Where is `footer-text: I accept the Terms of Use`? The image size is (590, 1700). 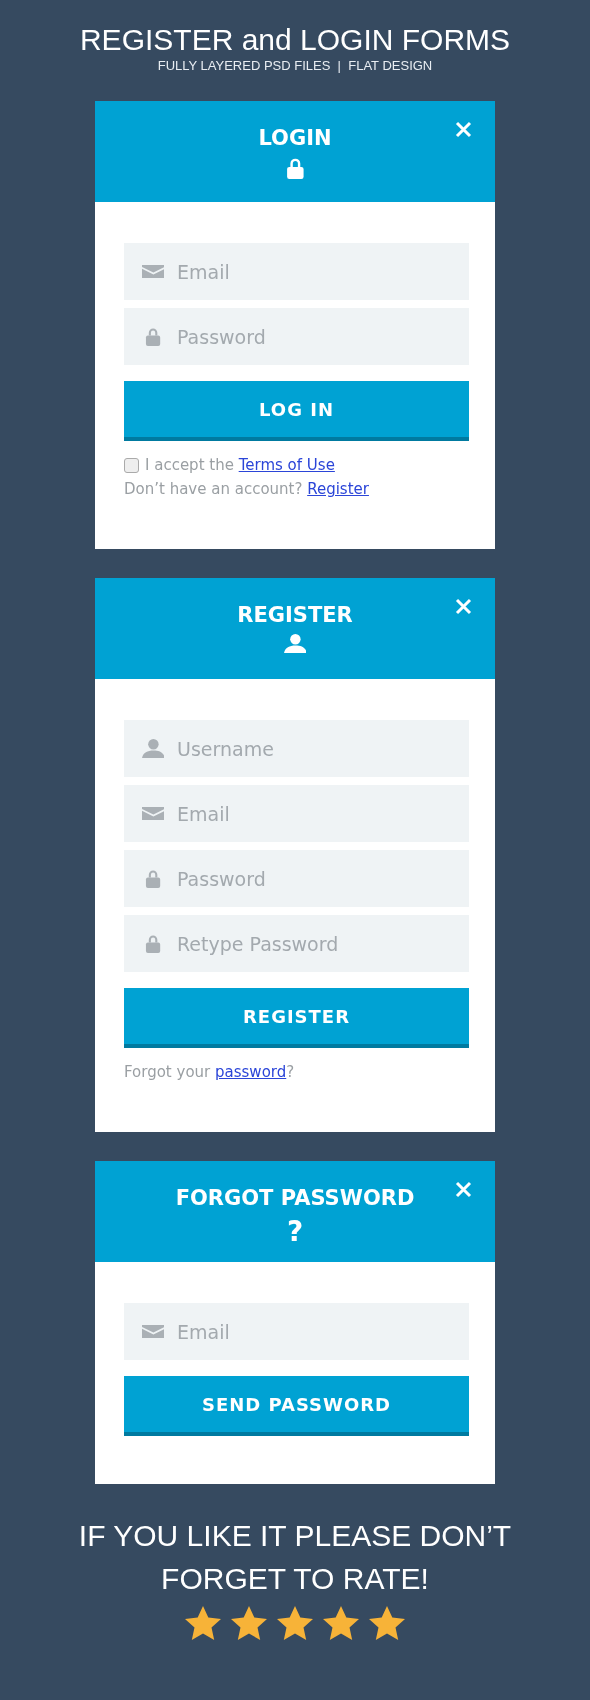
footer-text: I accept the Terms of Use is located at coordinates (240, 465).